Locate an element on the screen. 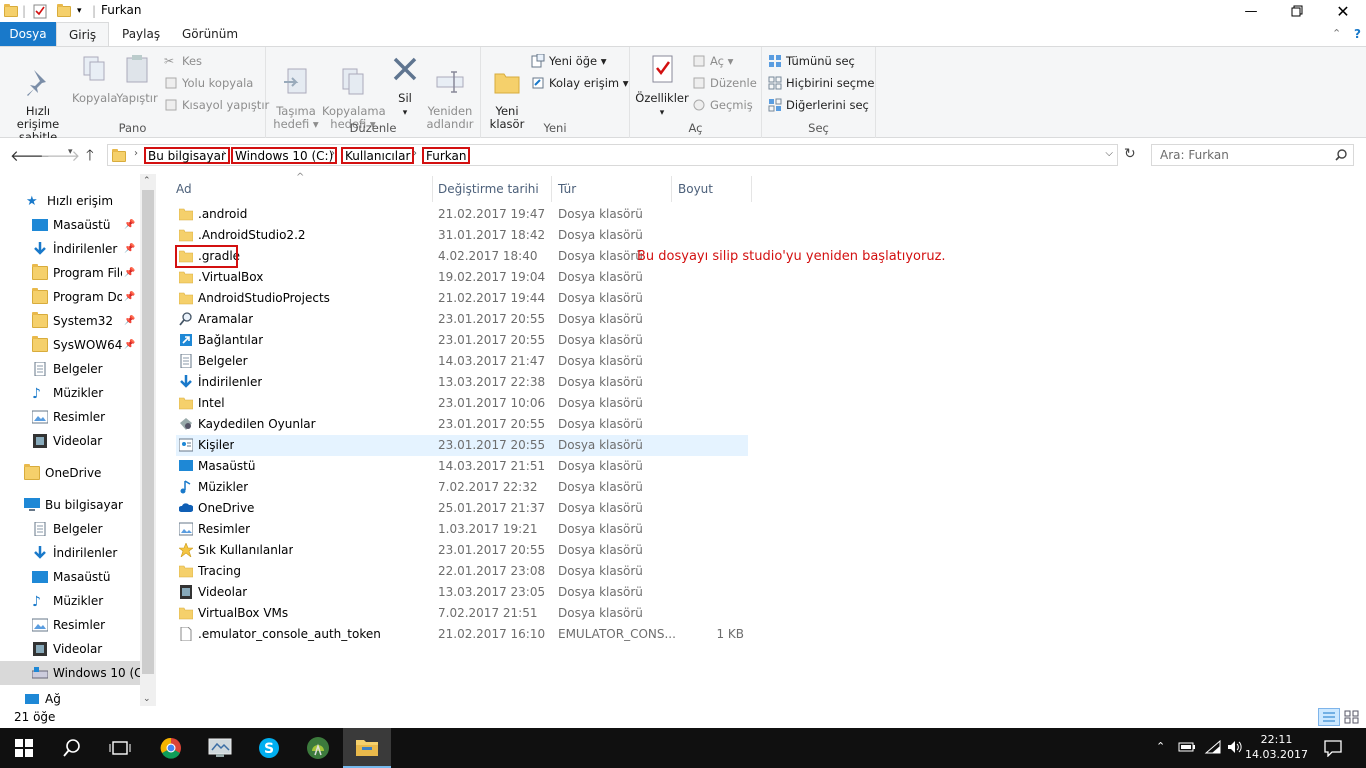 The width and height of the screenshot is (1366, 768). properties-quick-icon is located at coordinates (40, 11).